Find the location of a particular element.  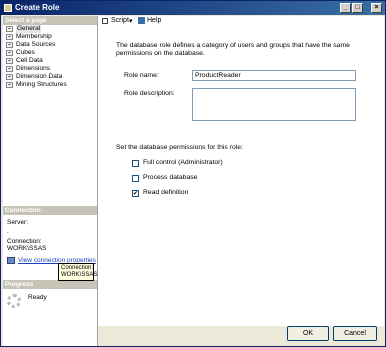

connection-properties-icon is located at coordinates (11, 260).